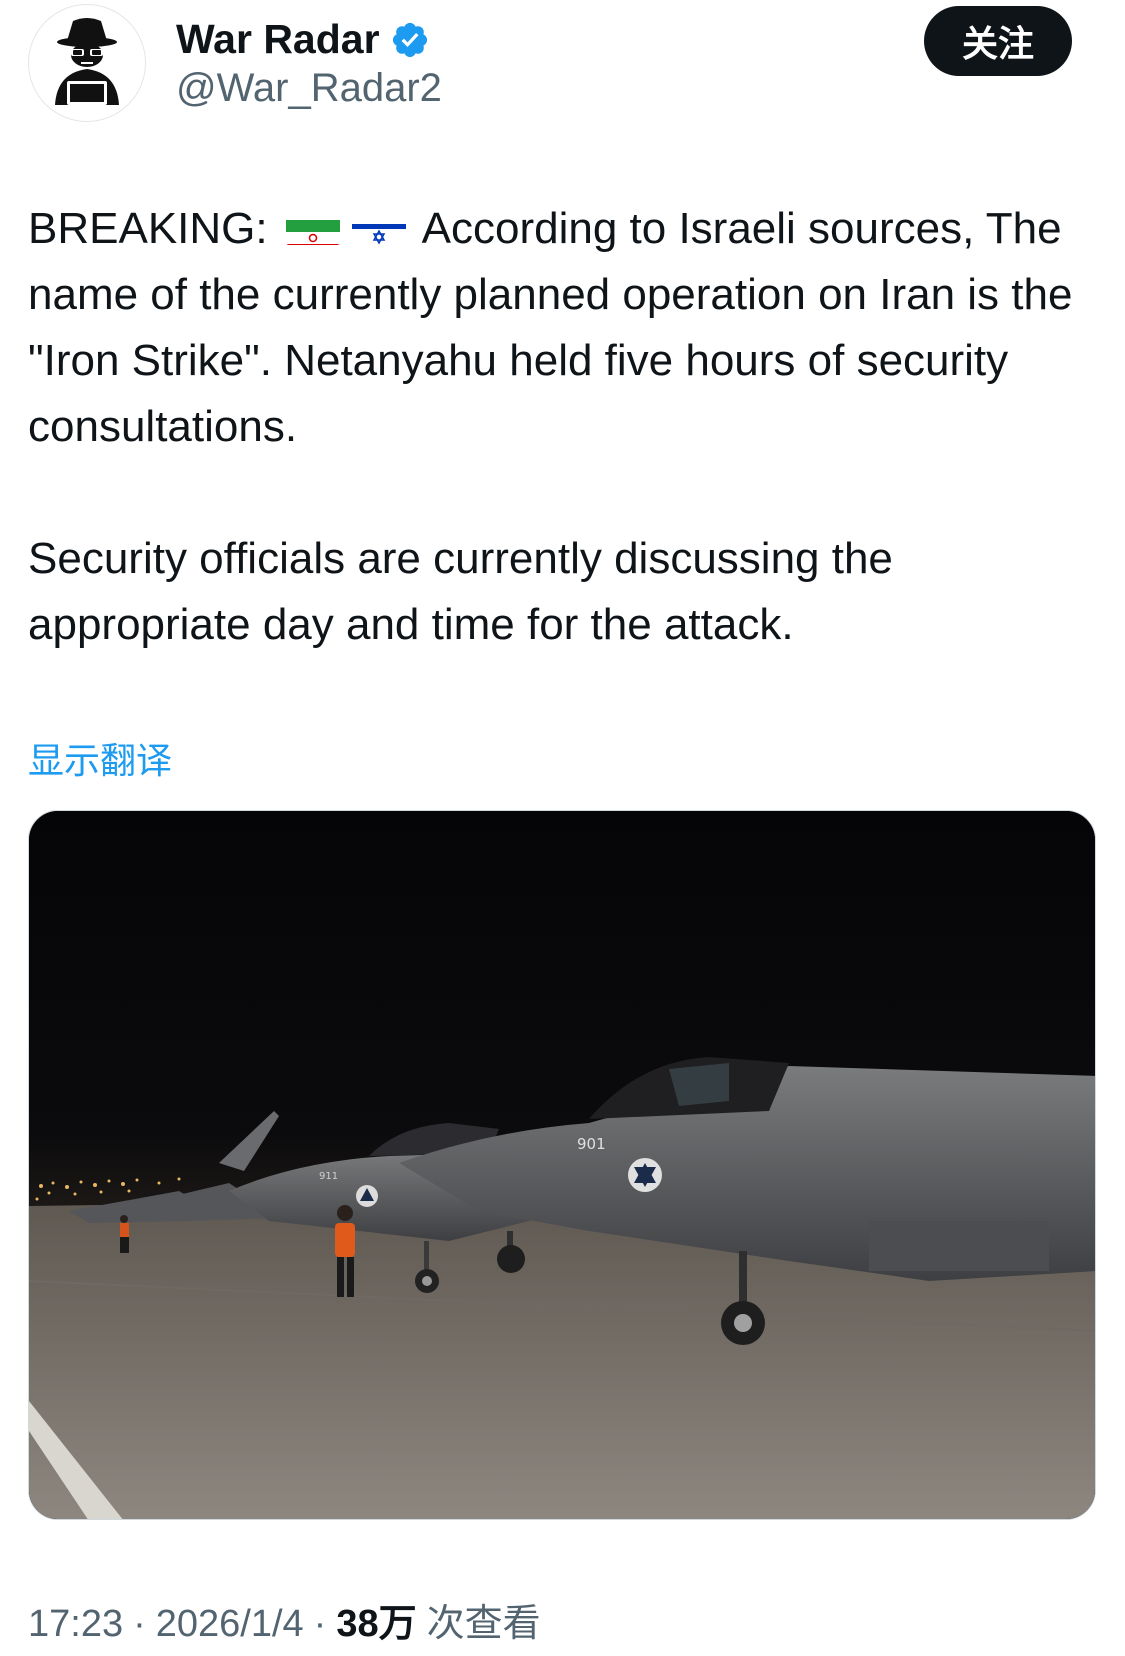 The image size is (1125, 1656). I want to click on jet-number-901: 901, so click(591, 1144).